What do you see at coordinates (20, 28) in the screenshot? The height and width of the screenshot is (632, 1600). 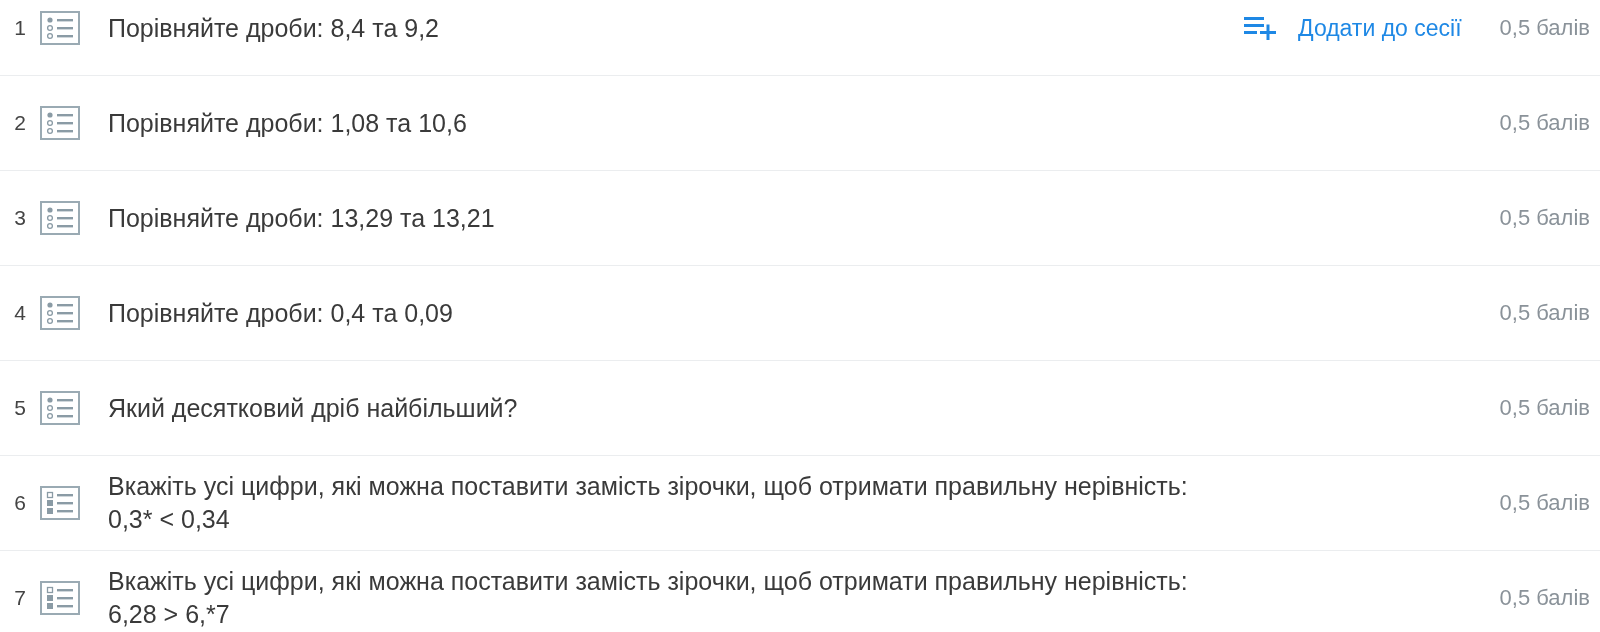 I see `question-number: 1` at bounding box center [20, 28].